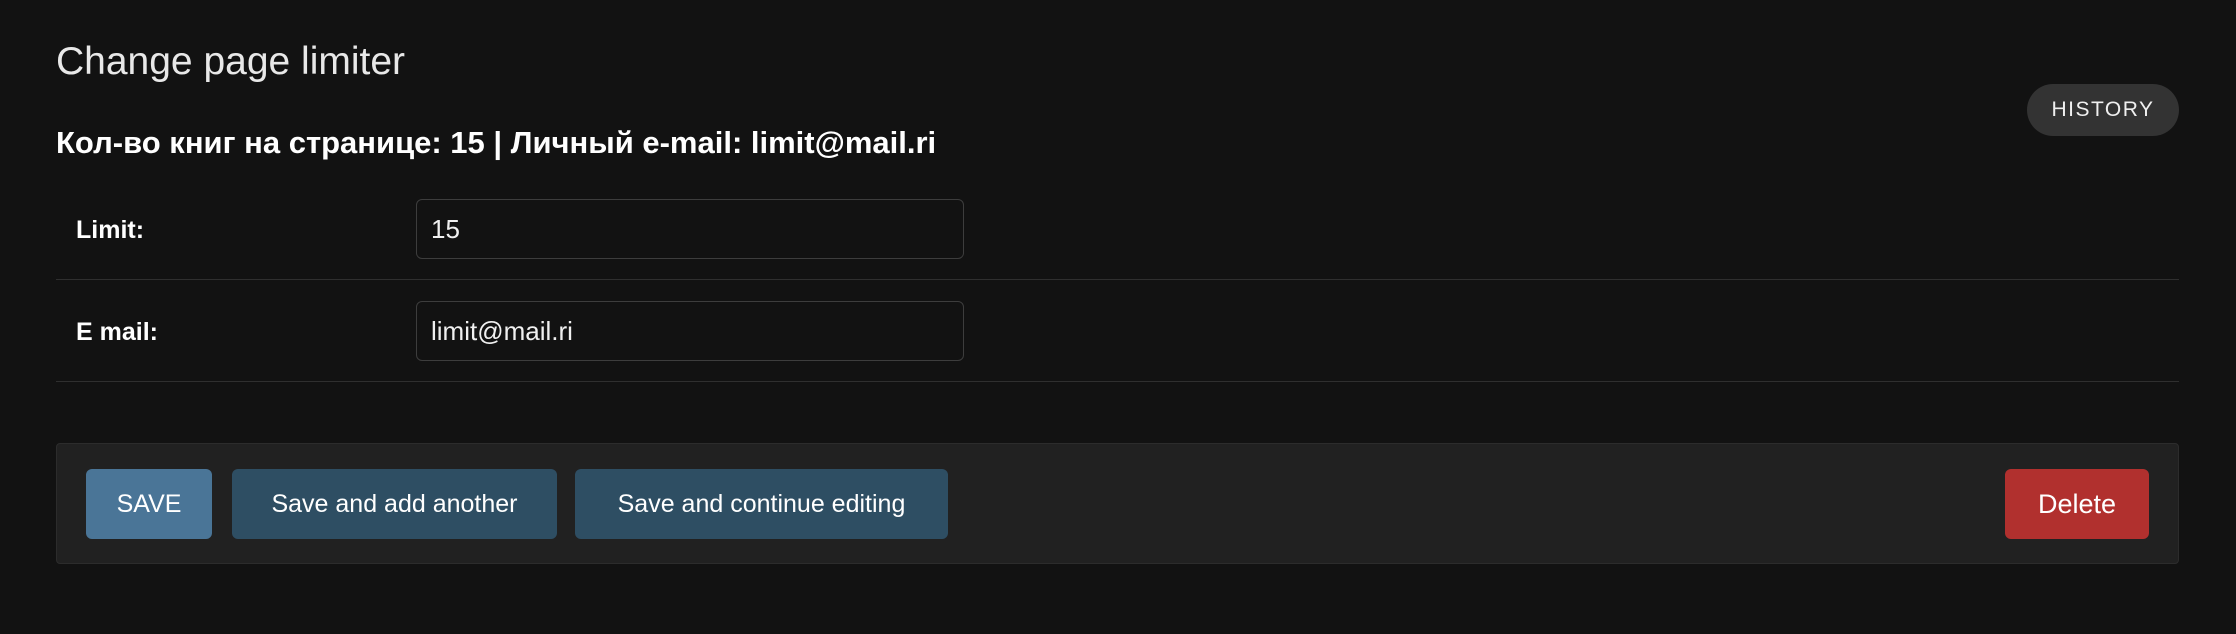 This screenshot has width=2236, height=634. I want to click on history-button: HISTORY, so click(2103, 110).